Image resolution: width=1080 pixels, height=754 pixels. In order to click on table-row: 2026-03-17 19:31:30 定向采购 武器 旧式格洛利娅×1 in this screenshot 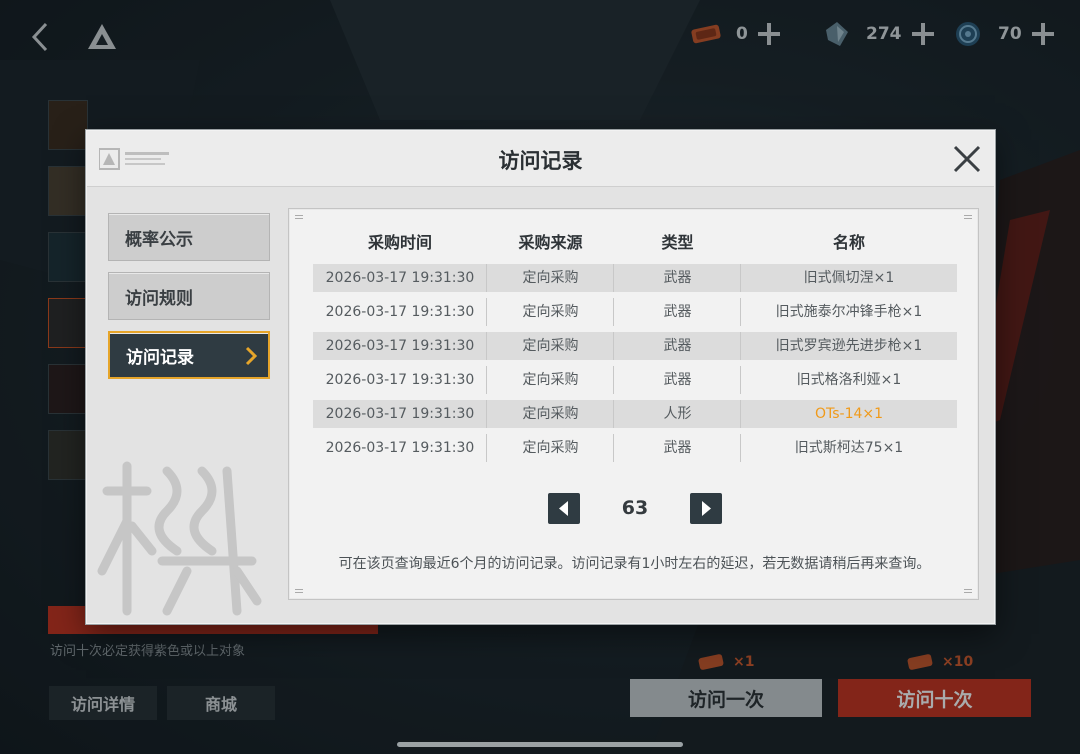, I will do `click(635, 380)`.